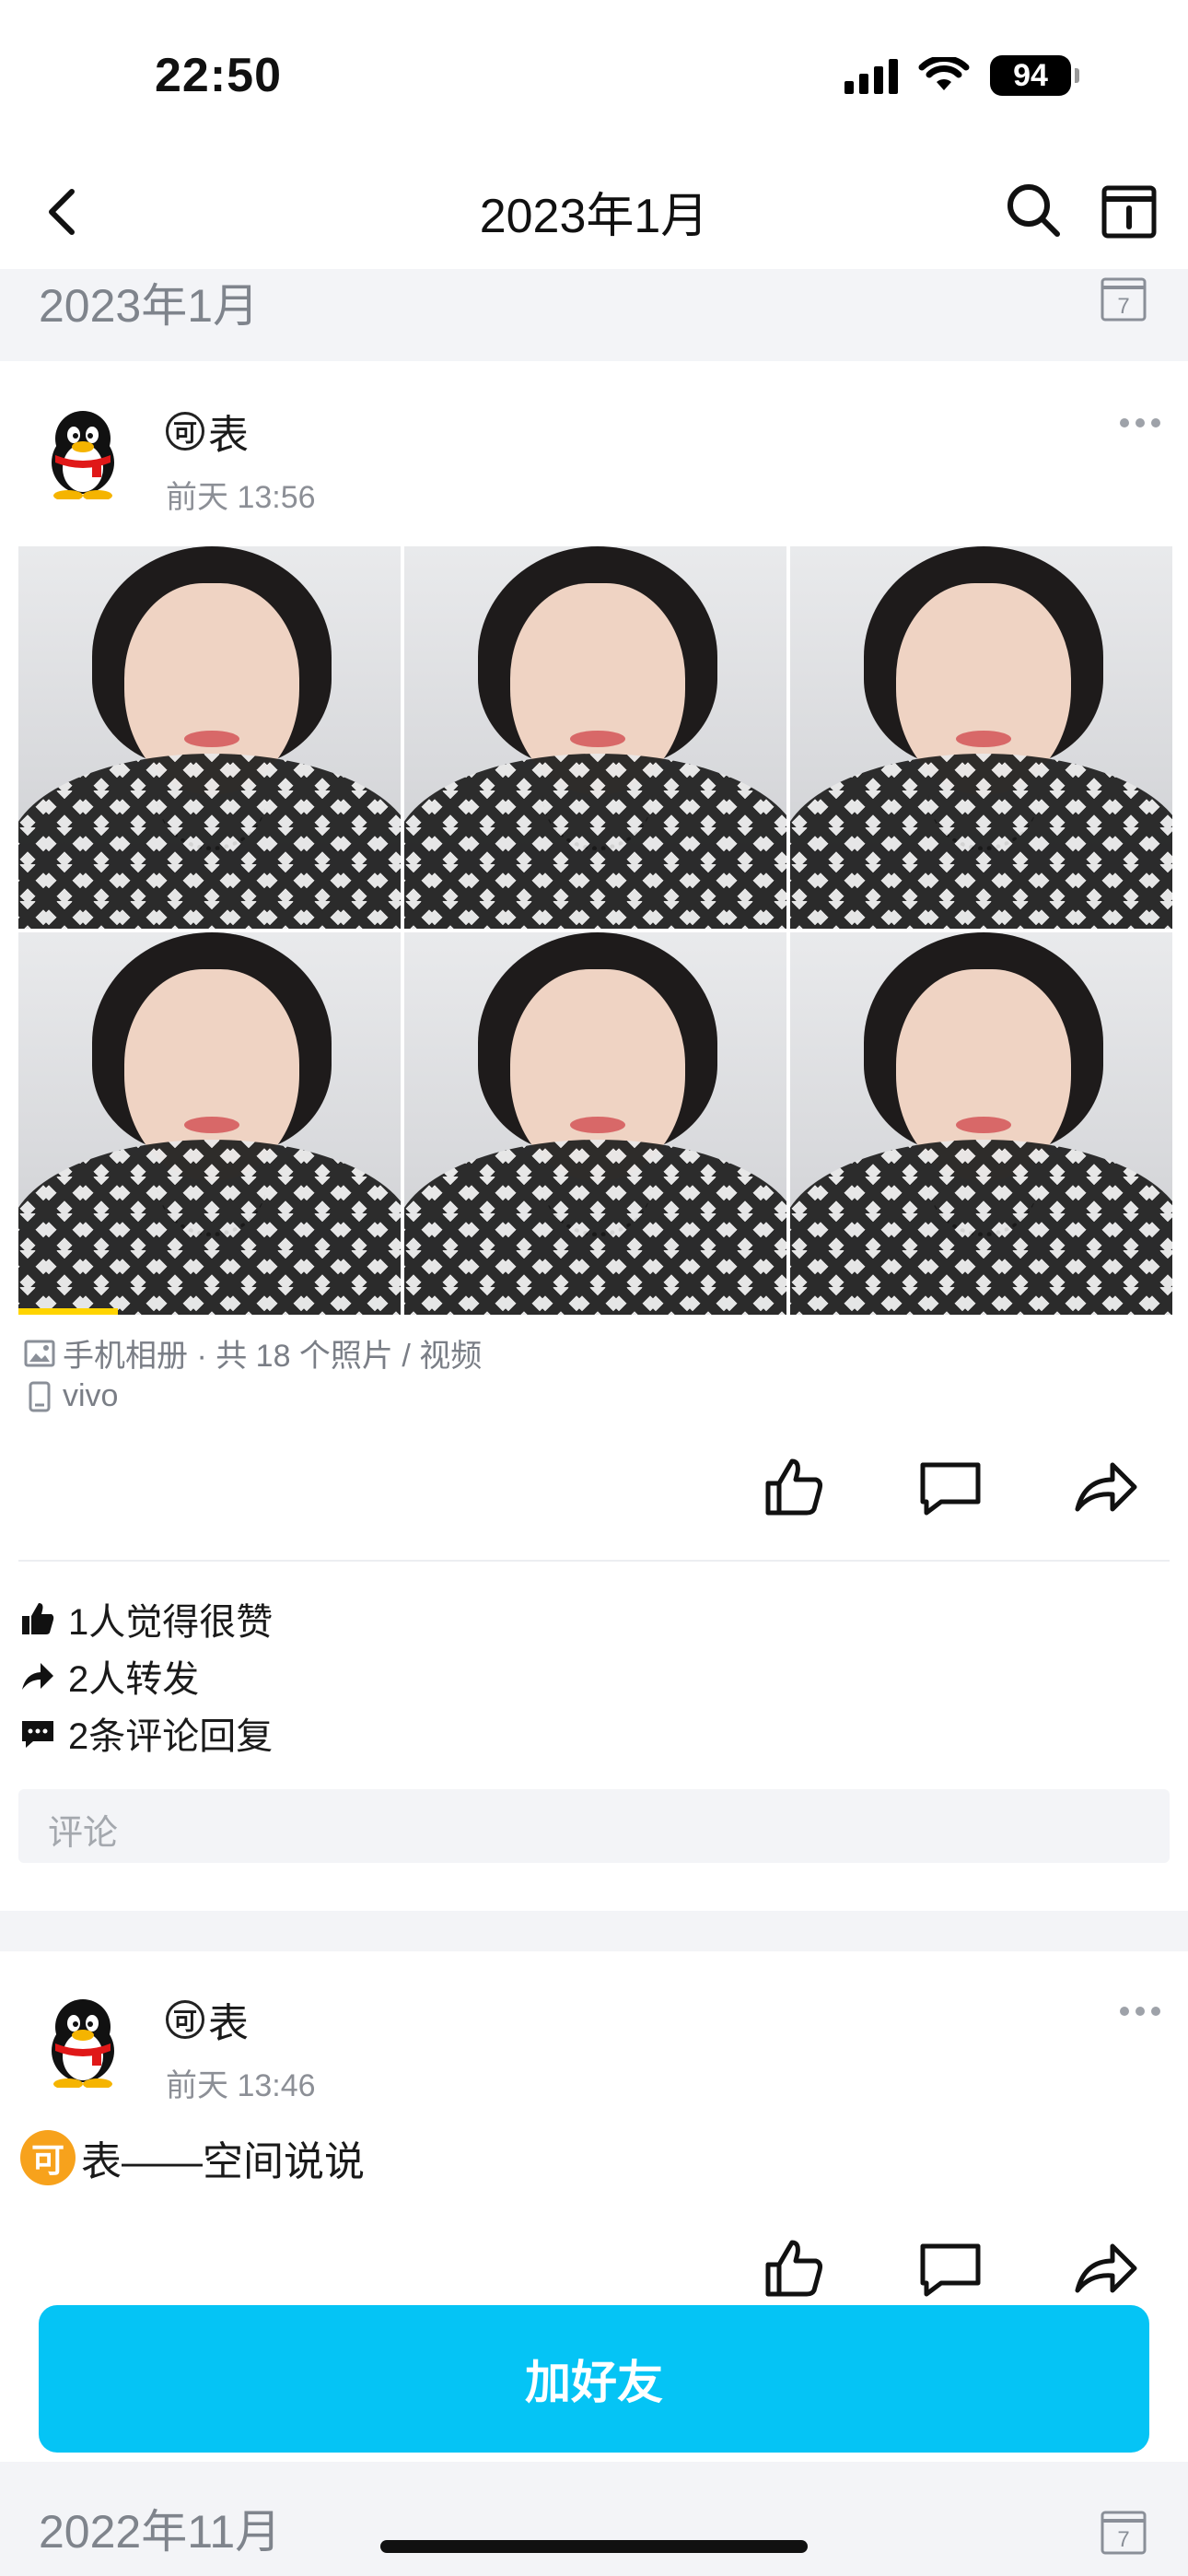 Image resolution: width=1188 pixels, height=2576 pixels. What do you see at coordinates (1030, 75) in the screenshot?
I see `battery-level: 94` at bounding box center [1030, 75].